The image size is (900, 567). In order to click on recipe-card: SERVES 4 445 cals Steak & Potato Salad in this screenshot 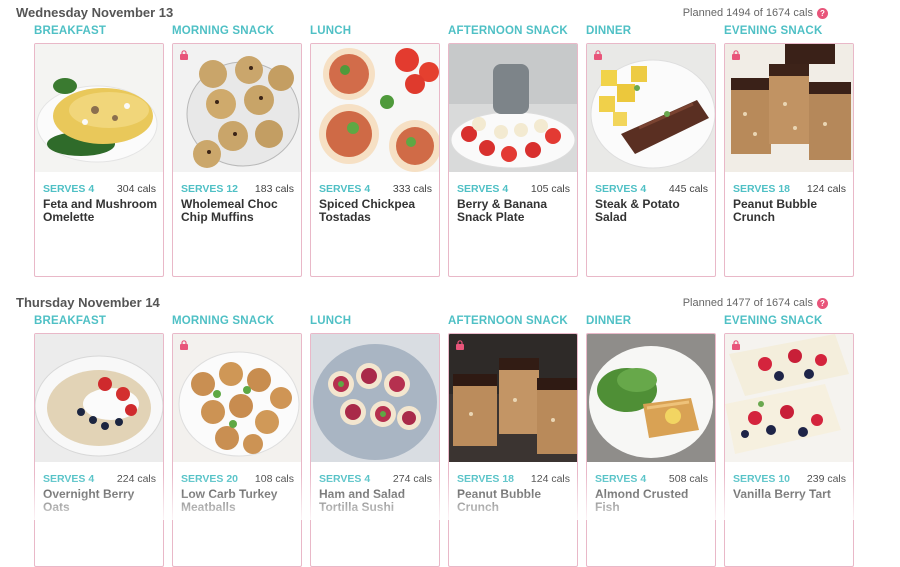, I will do `click(651, 160)`.